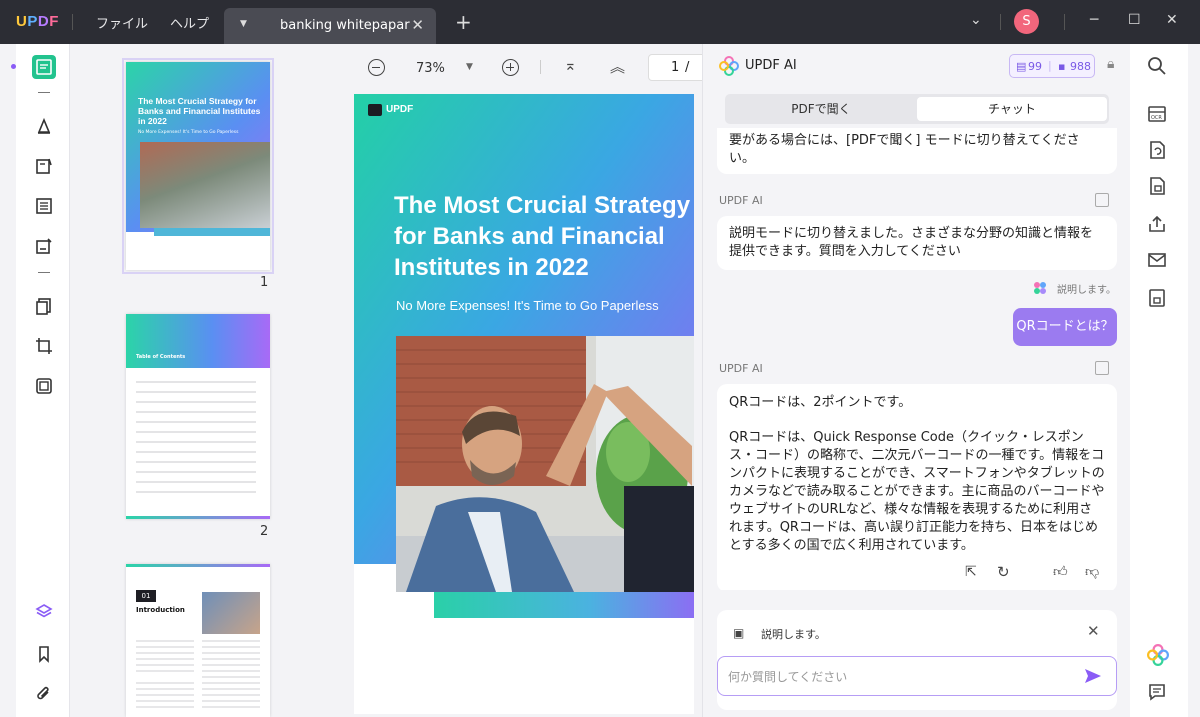 The image size is (1200, 717). What do you see at coordinates (44, 166) in the screenshot?
I see `edit-pdf-icon` at bounding box center [44, 166].